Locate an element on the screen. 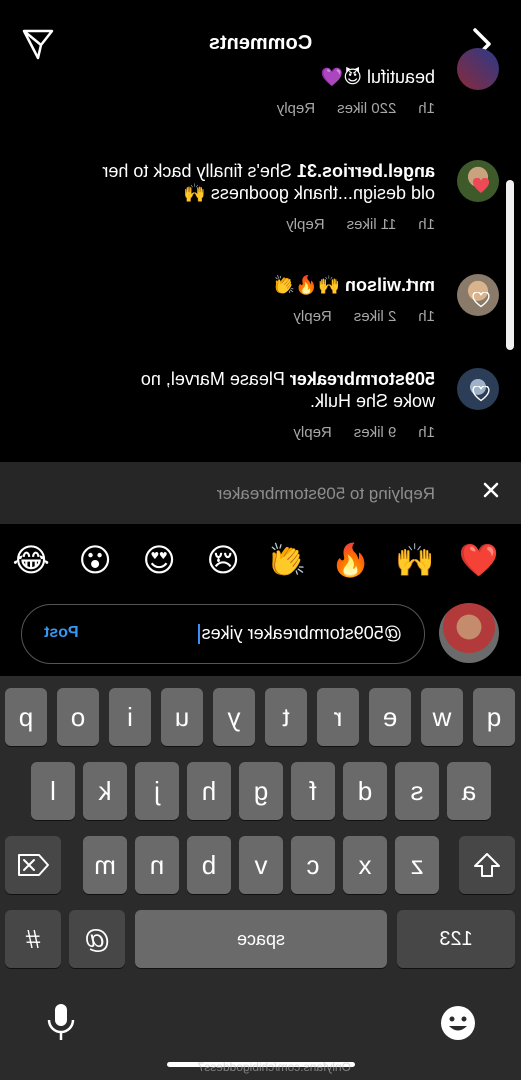 This screenshot has height=1080, width=521. key-b: b is located at coordinates (209, 865).